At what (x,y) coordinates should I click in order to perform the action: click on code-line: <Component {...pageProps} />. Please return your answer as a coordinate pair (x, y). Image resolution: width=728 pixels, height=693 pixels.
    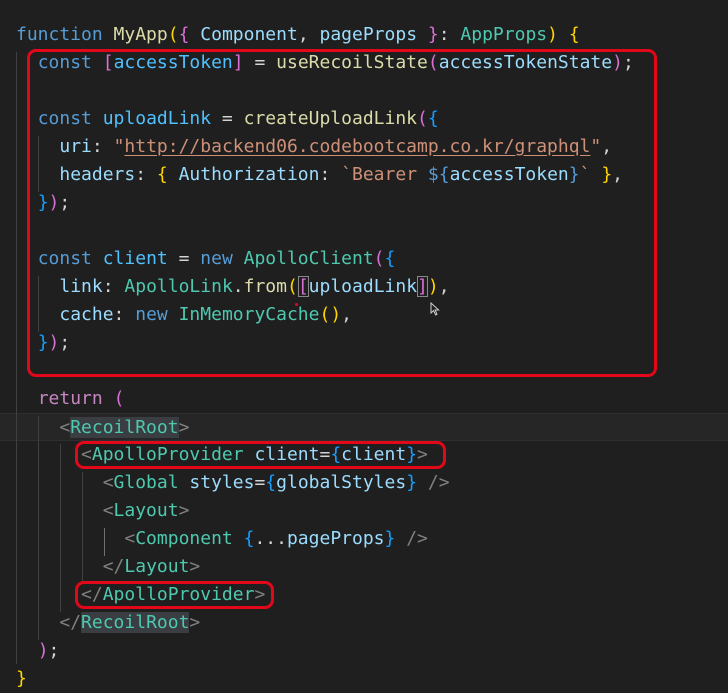
    Looking at the image, I should click on (364, 539).